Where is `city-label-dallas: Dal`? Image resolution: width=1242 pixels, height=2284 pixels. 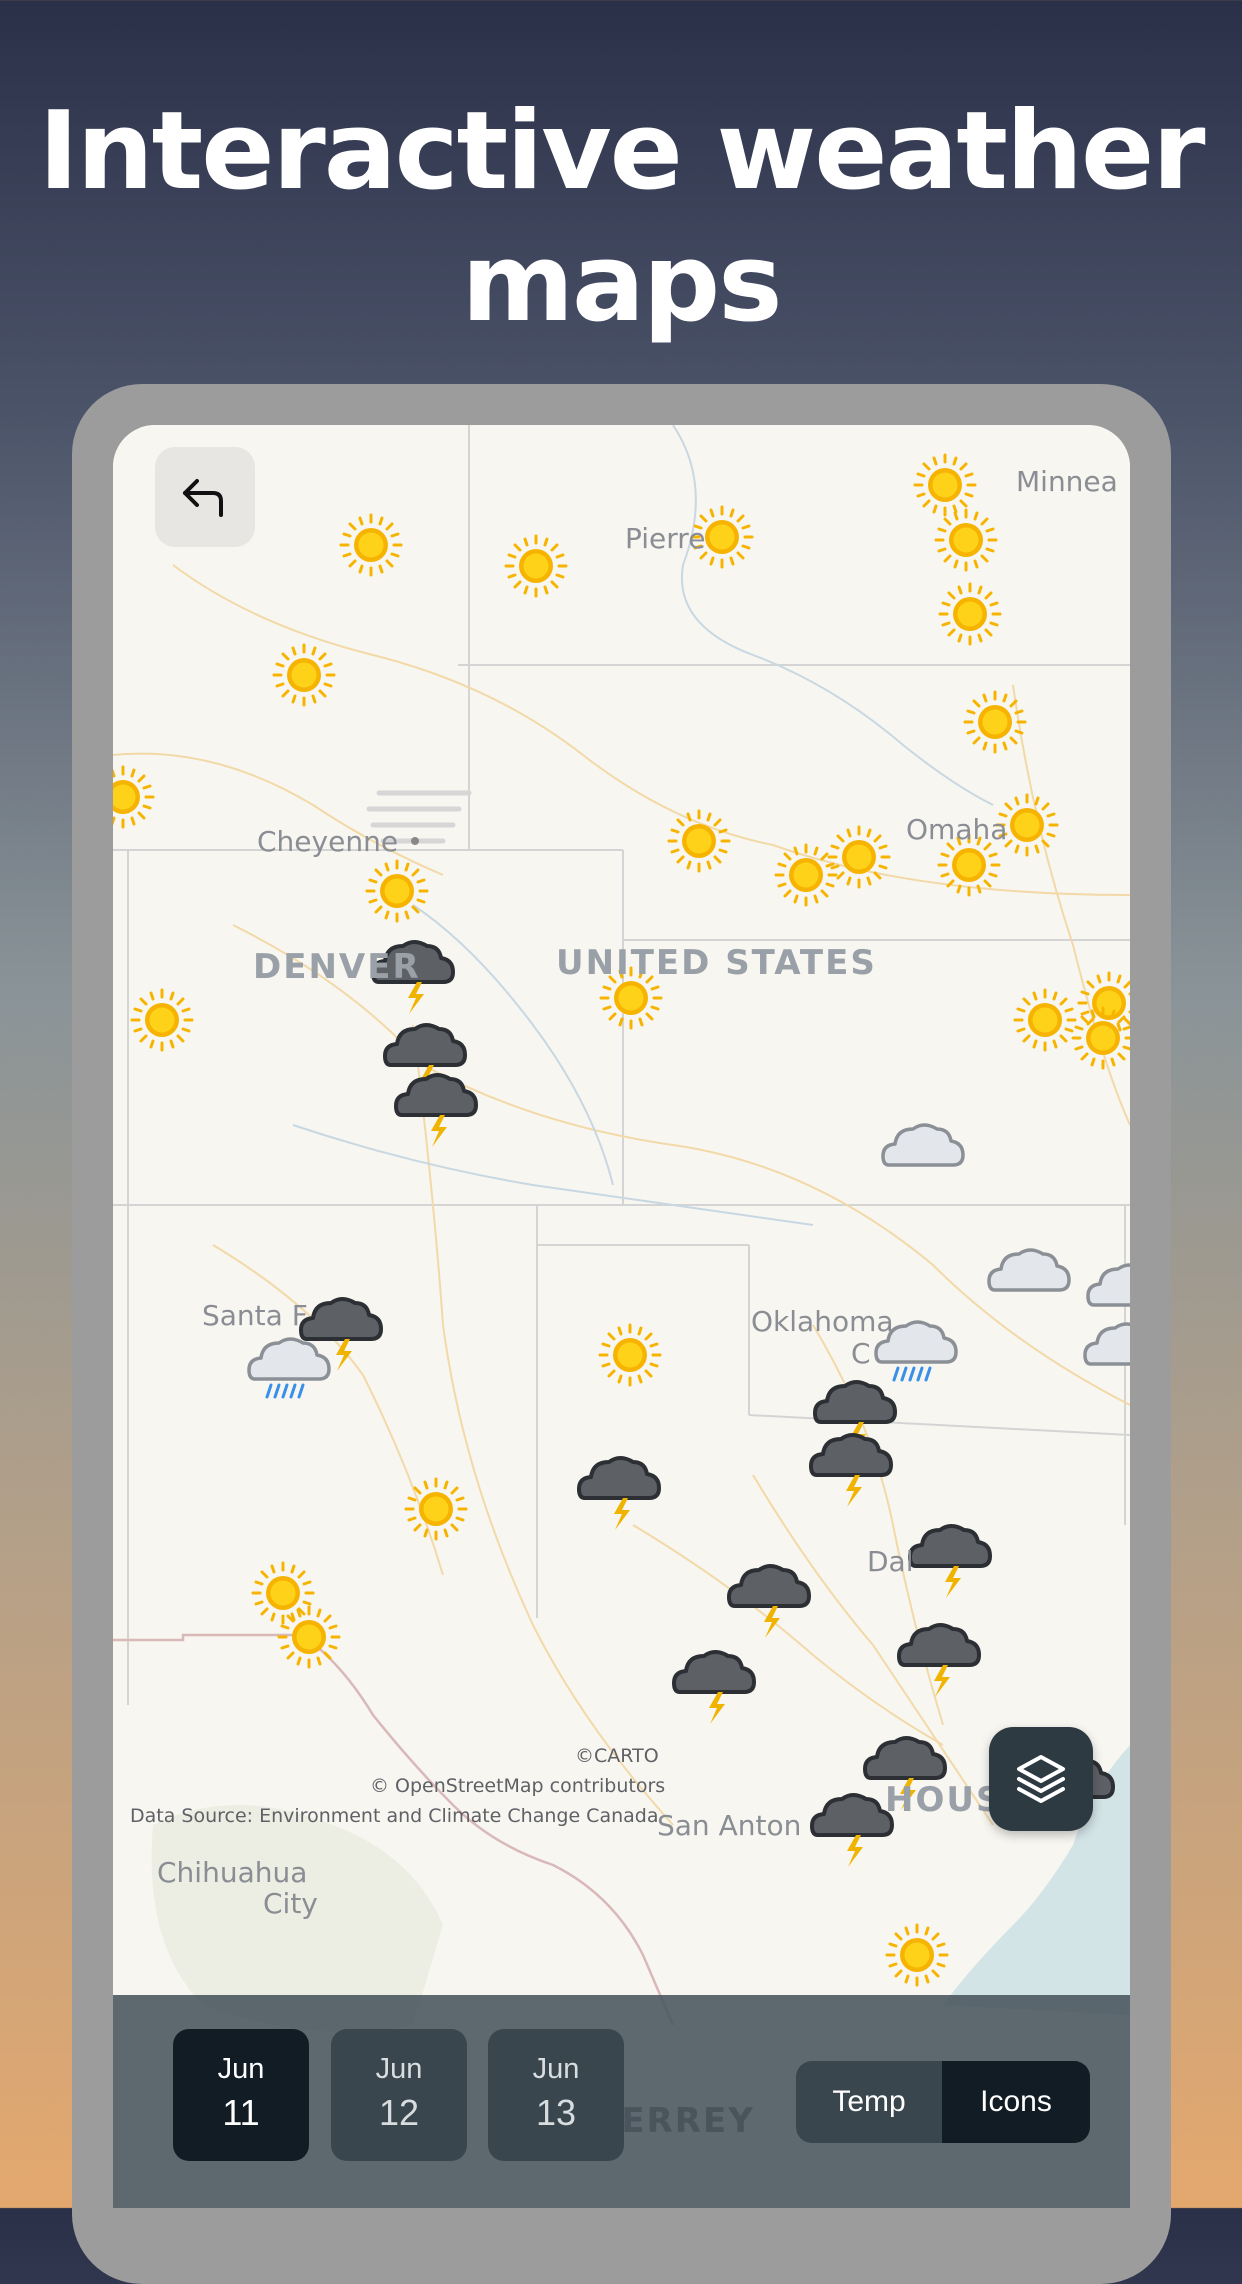 city-label-dallas: Dal is located at coordinates (890, 1561).